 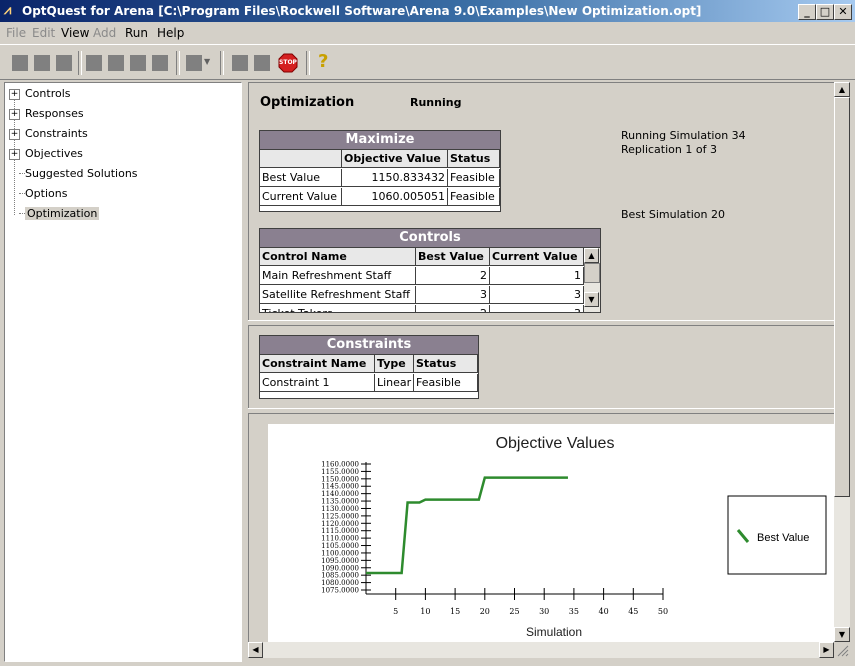 I want to click on table-cell: Best Value, so click(x=301, y=178).